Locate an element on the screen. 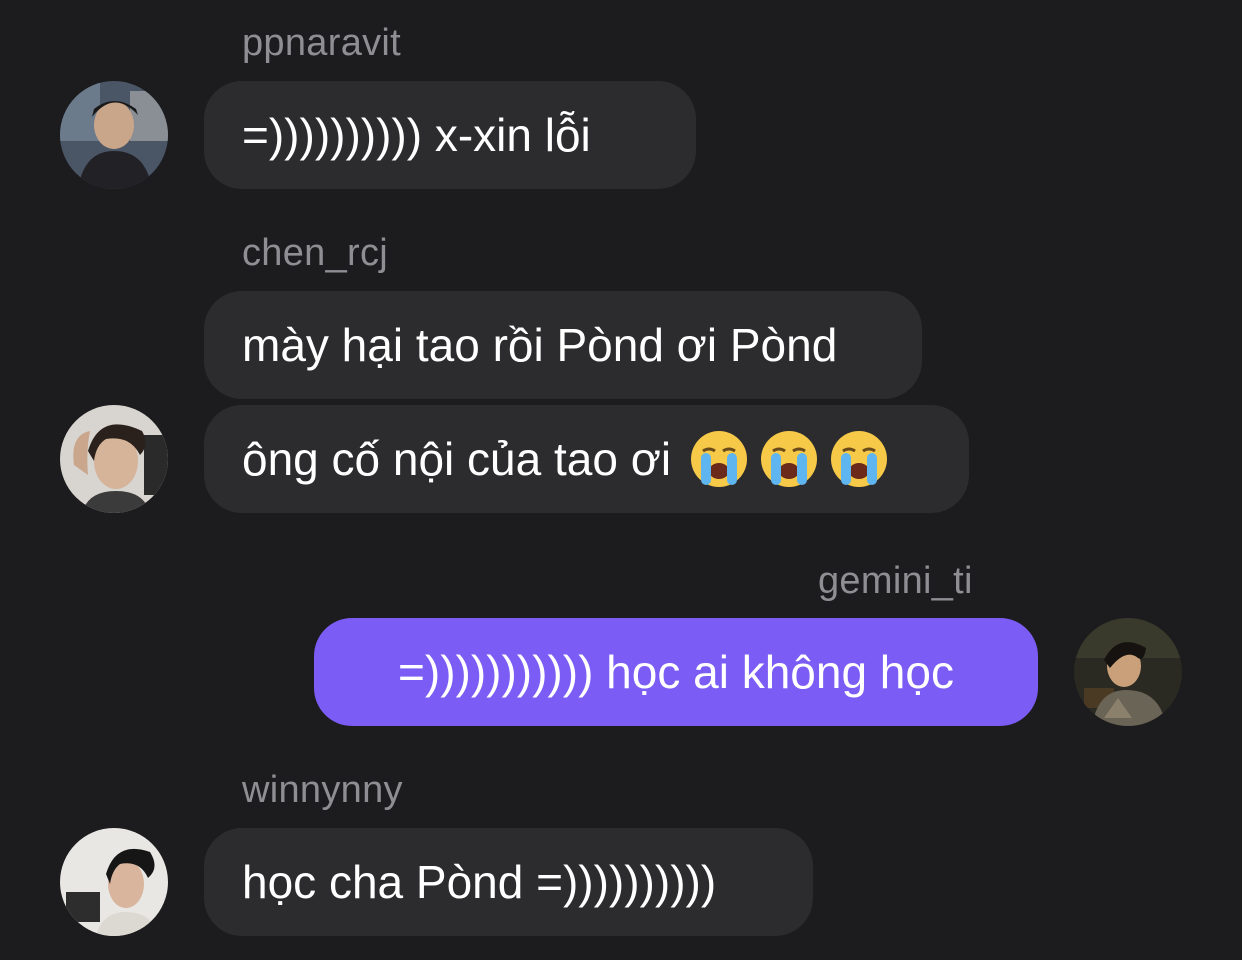  message-bubble: mày hại tao rồi Pònd ơi Pònd is located at coordinates (563, 345).